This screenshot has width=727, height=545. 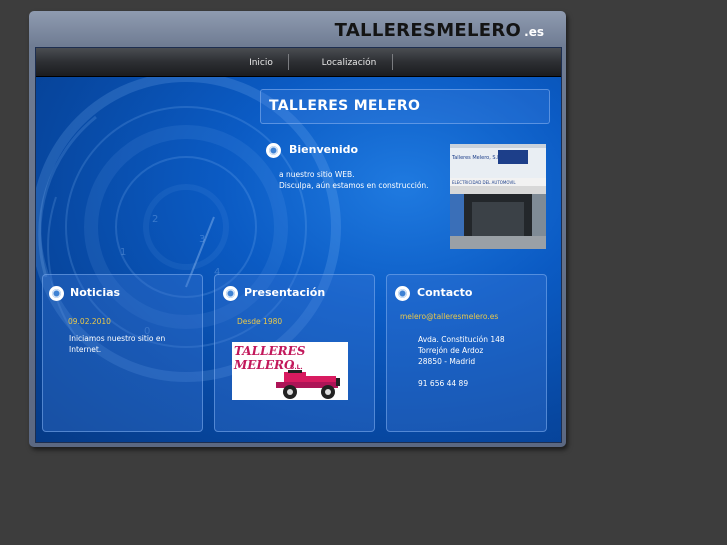 I want to click on svg-text: 2, so click(x=155, y=219).